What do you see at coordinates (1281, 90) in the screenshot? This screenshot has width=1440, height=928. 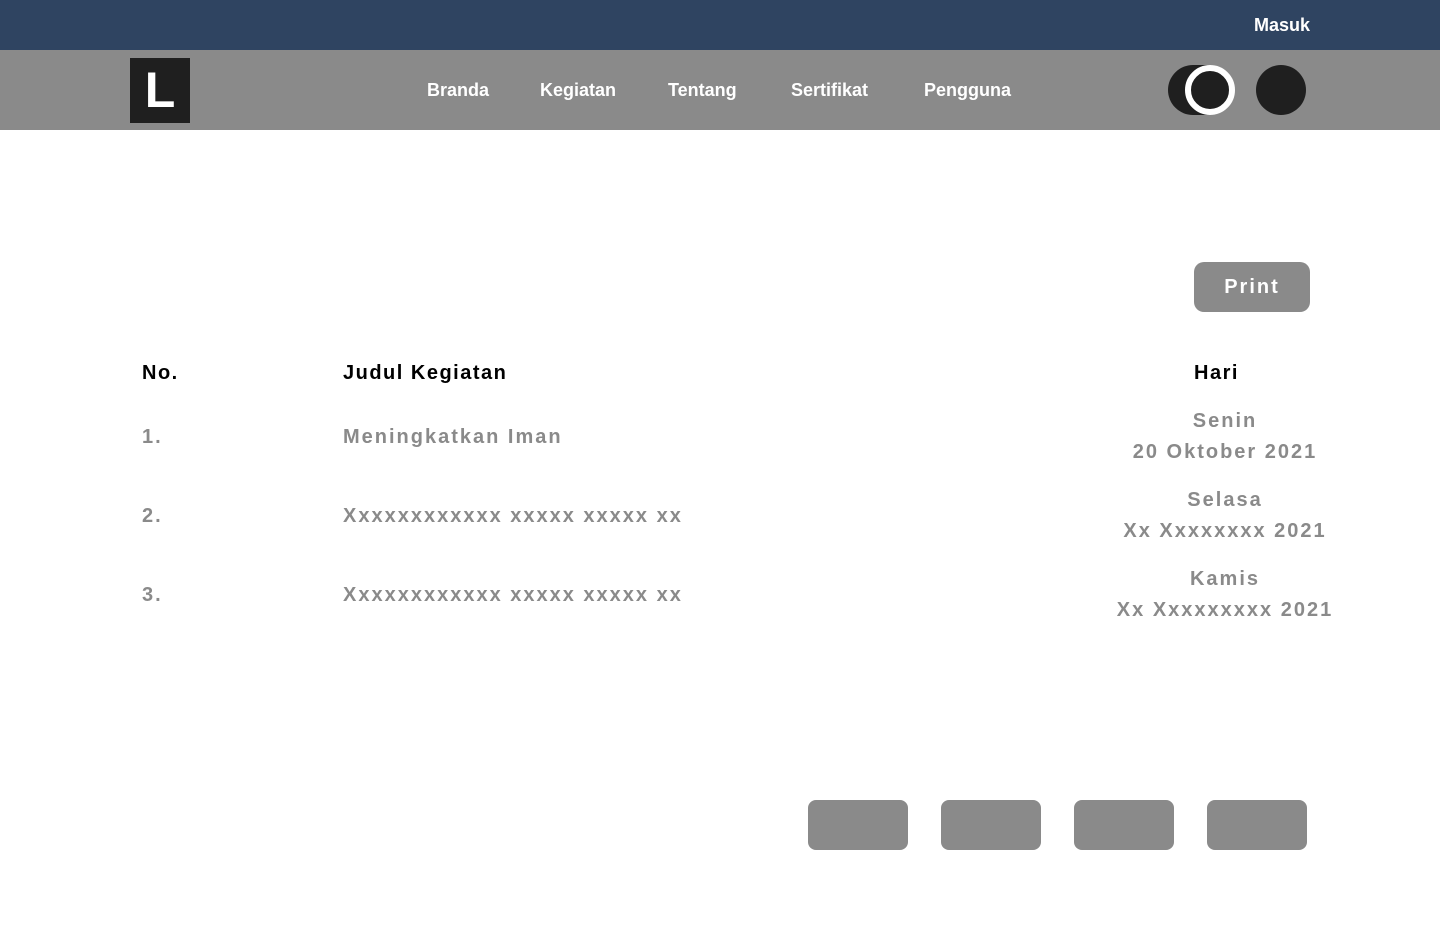 I see `avatar-icon` at bounding box center [1281, 90].